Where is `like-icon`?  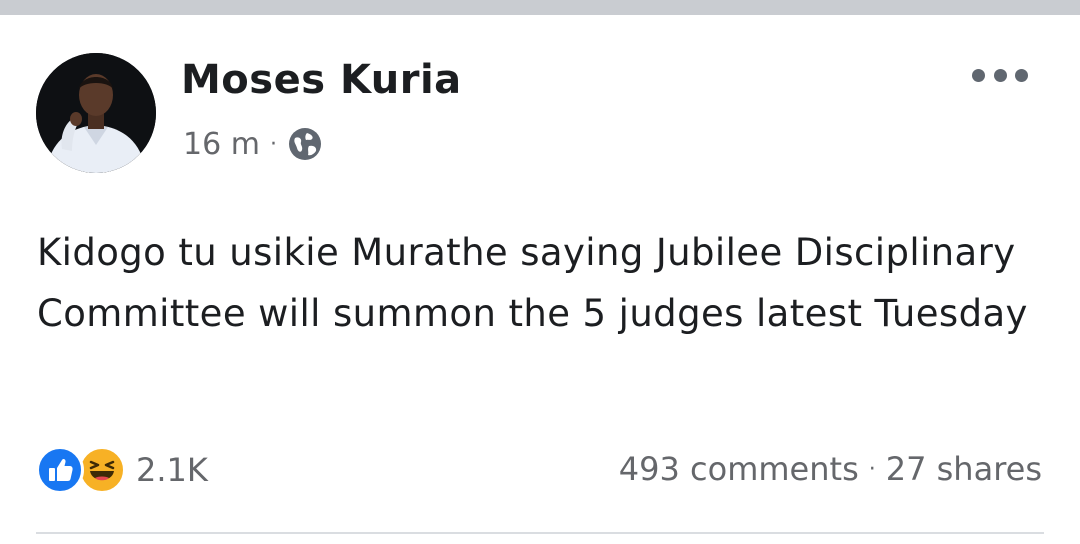
like-icon is located at coordinates (60, 470).